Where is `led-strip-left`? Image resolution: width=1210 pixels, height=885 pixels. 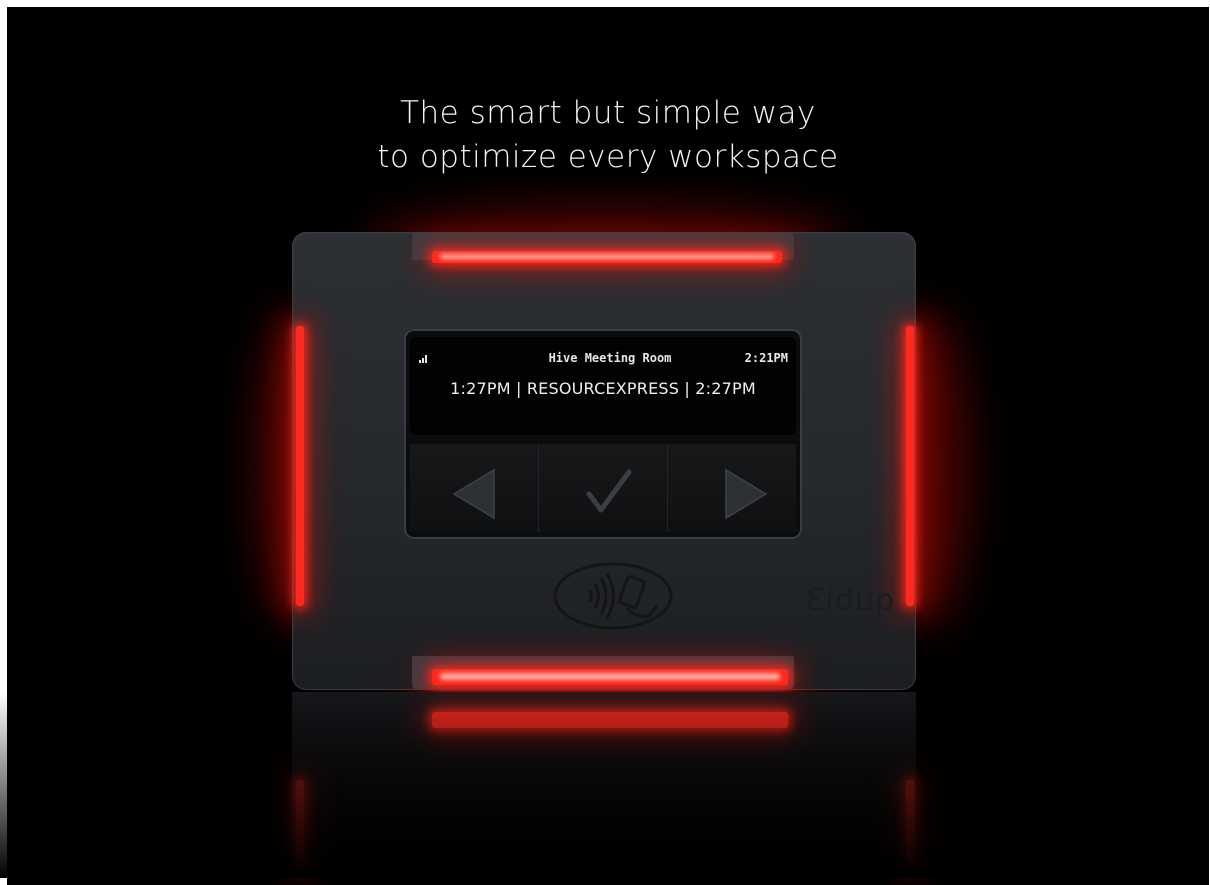
led-strip-left is located at coordinates (300, 466).